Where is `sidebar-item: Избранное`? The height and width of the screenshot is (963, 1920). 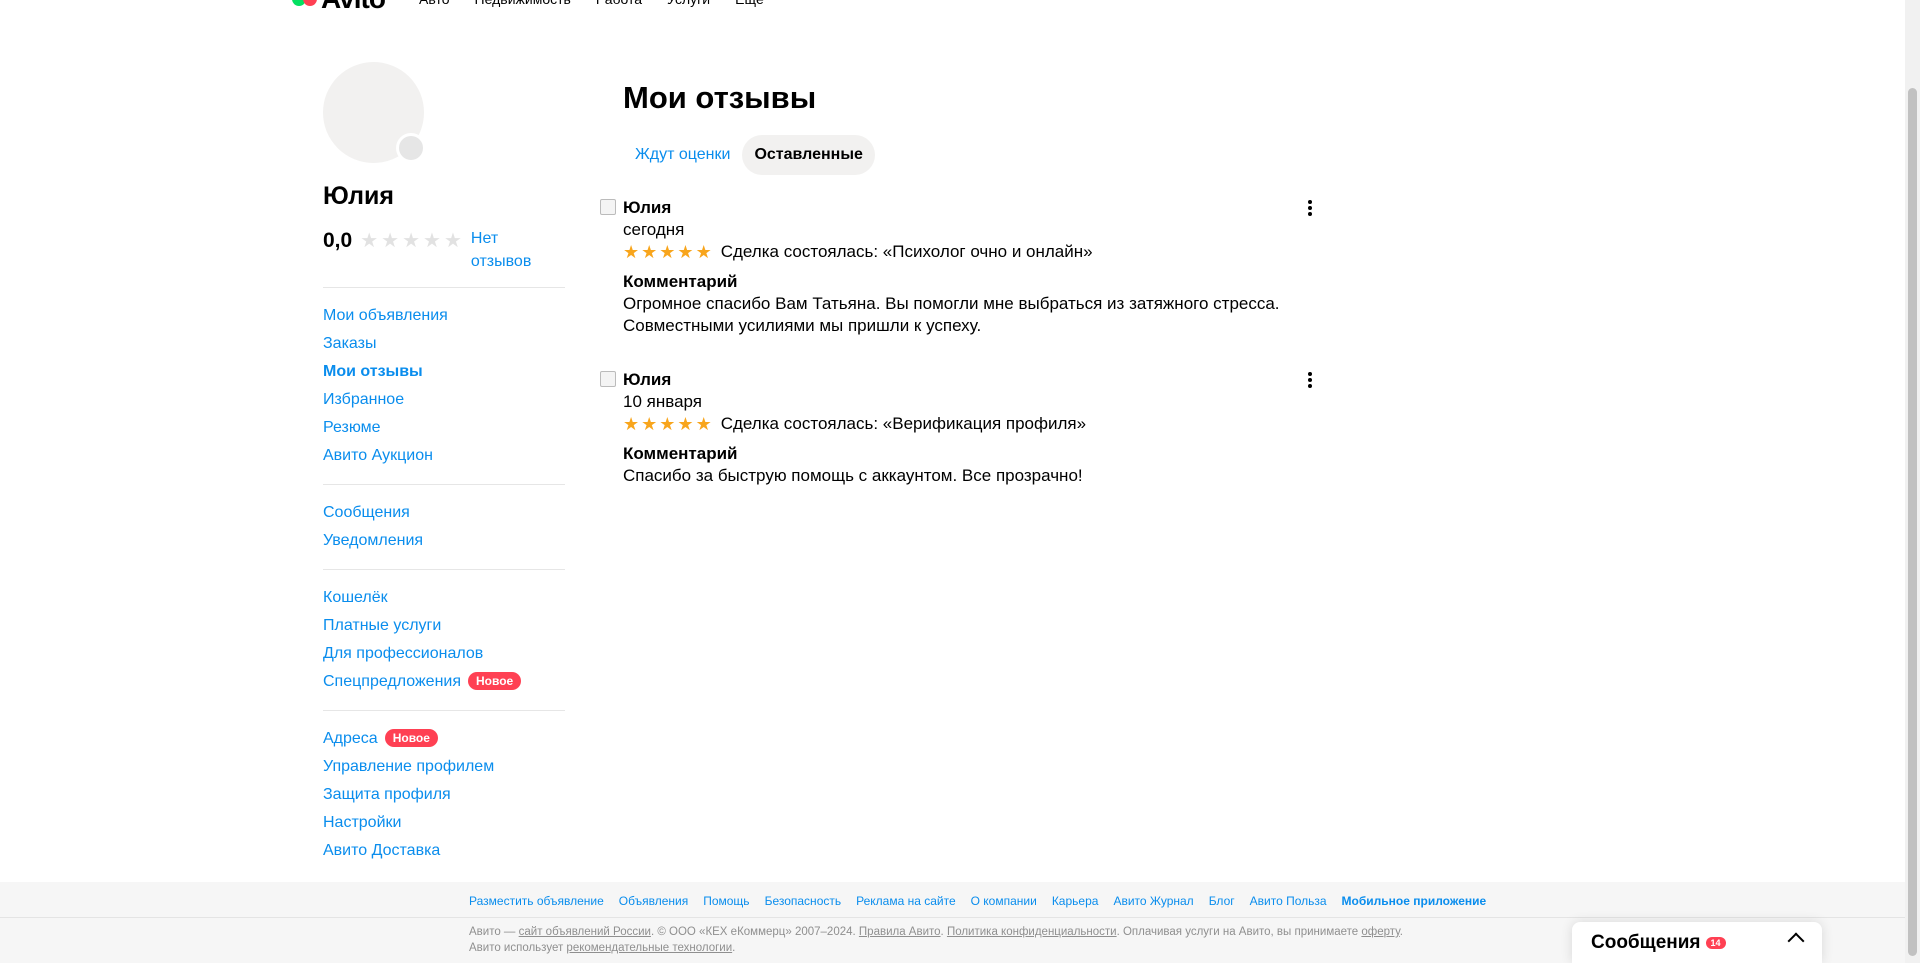
sidebar-item: Избранное is located at coordinates (444, 400).